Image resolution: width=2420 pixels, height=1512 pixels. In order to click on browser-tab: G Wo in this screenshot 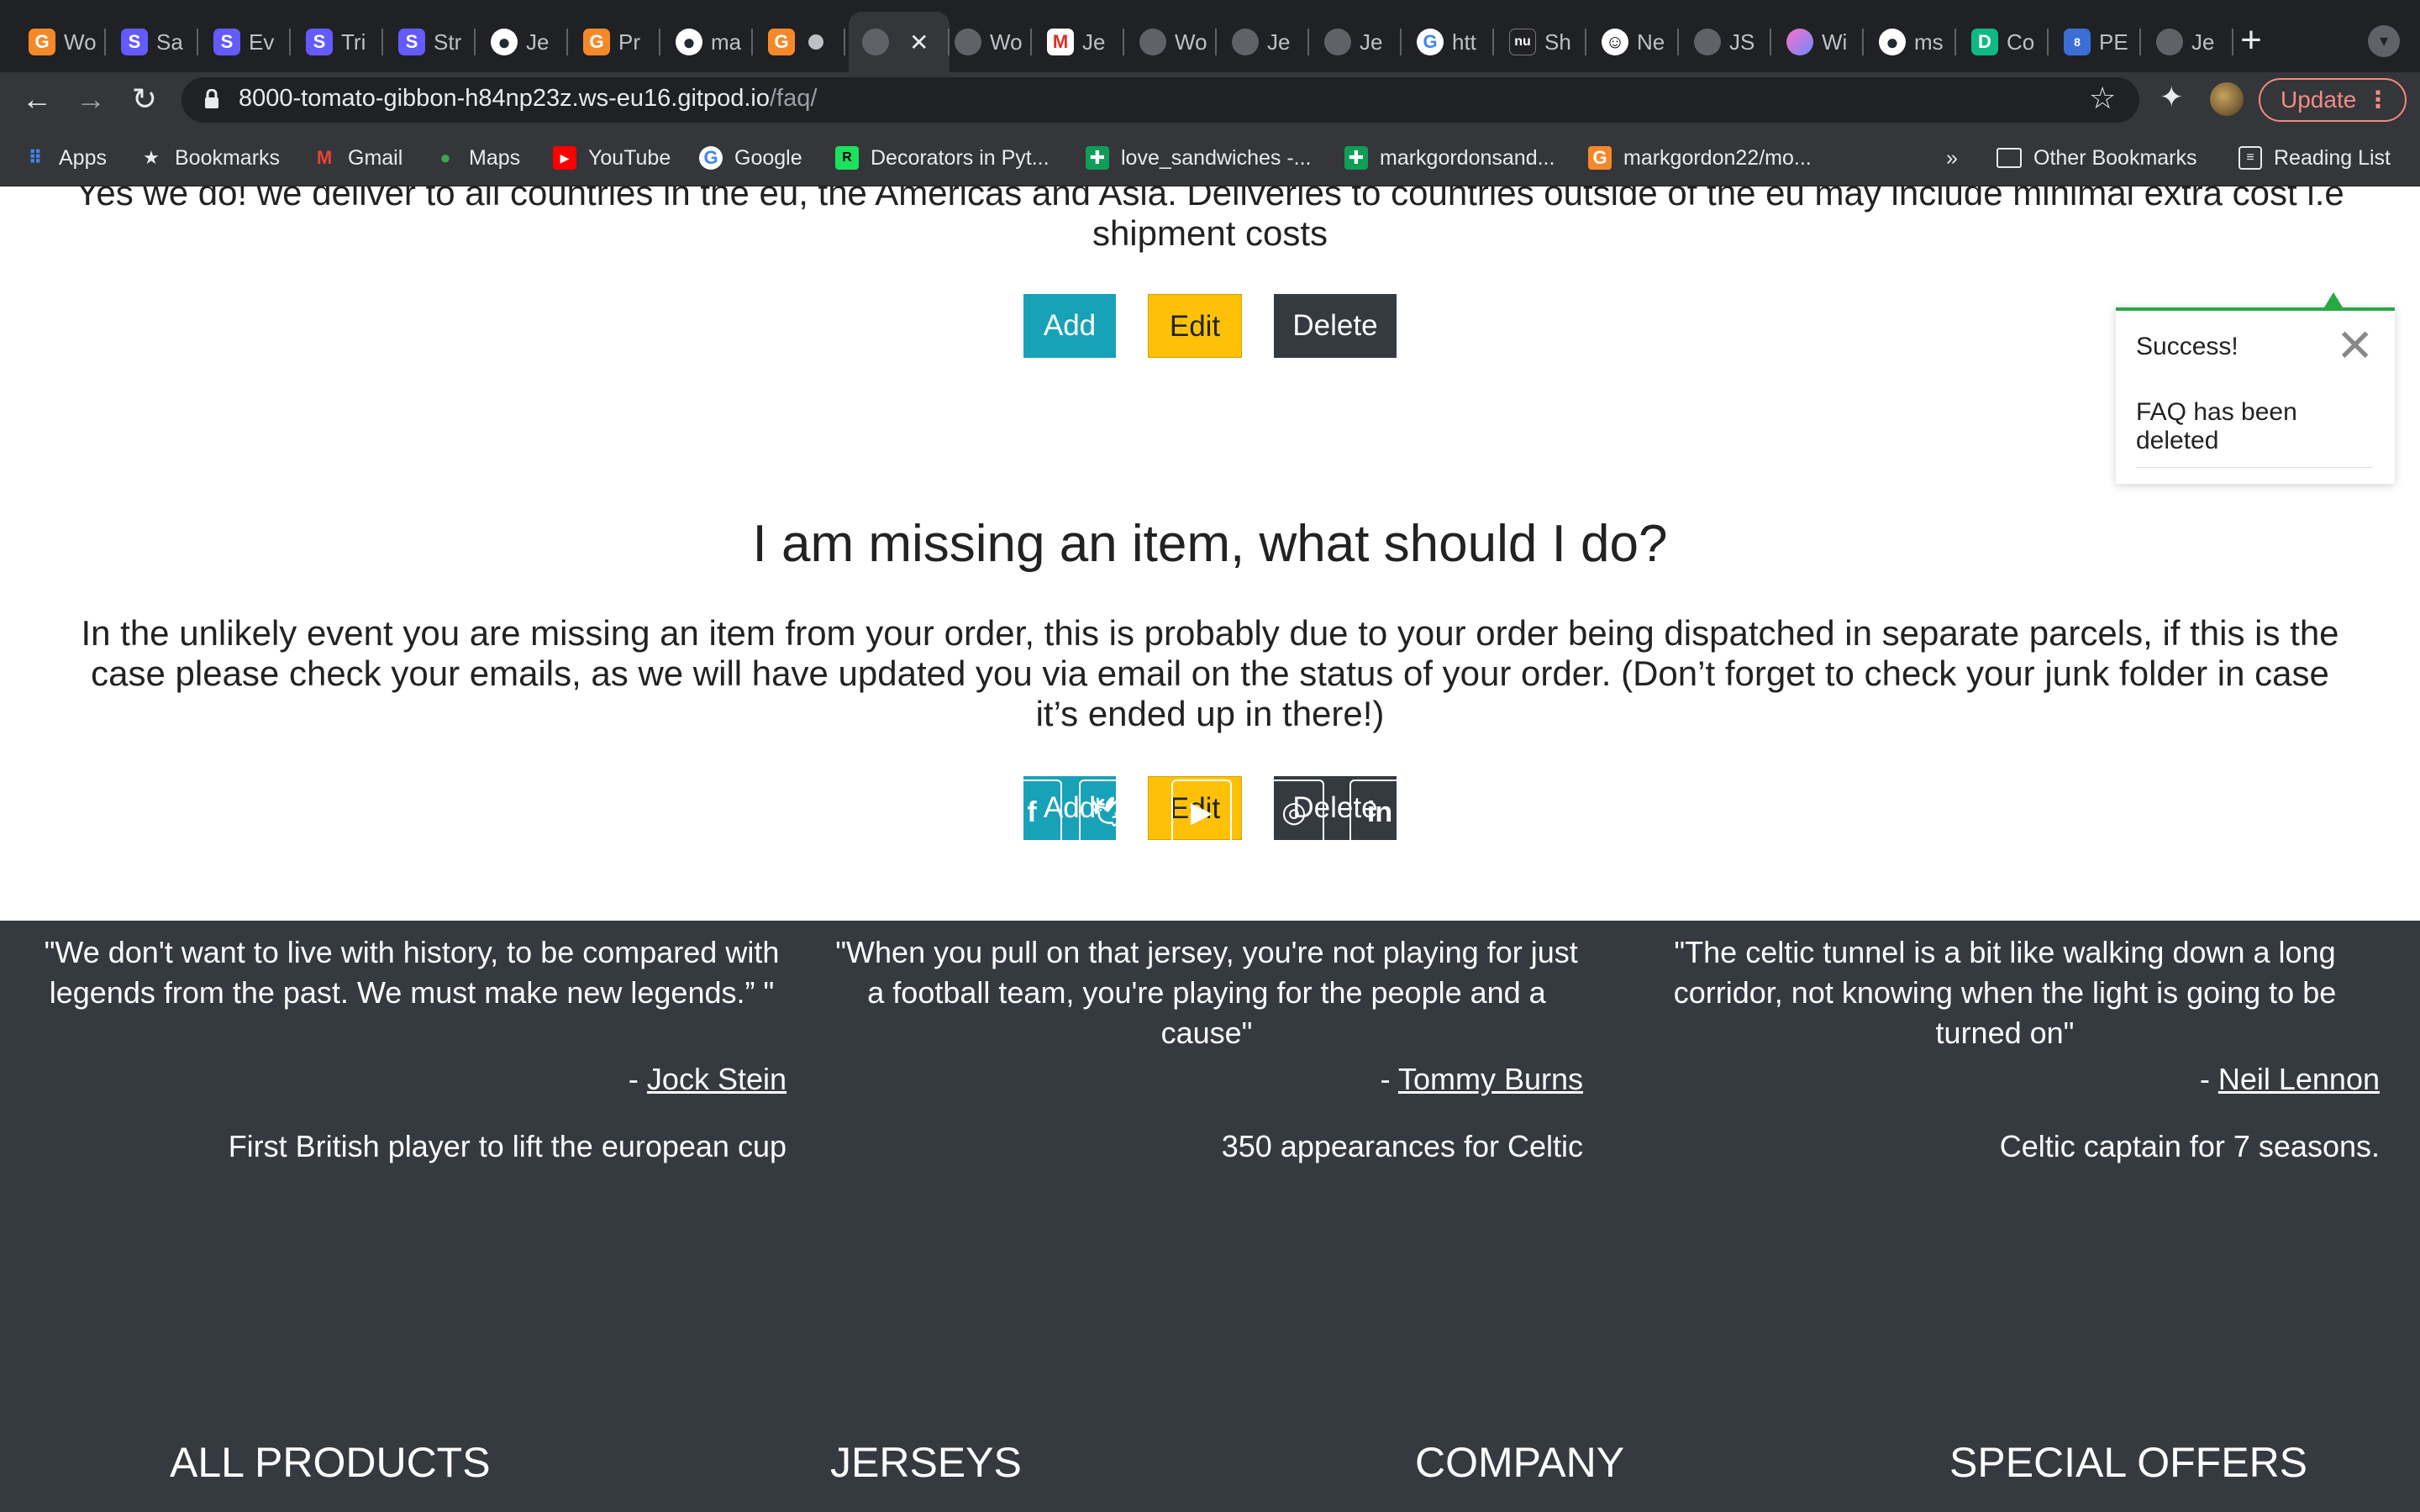, I will do `click(60, 42)`.